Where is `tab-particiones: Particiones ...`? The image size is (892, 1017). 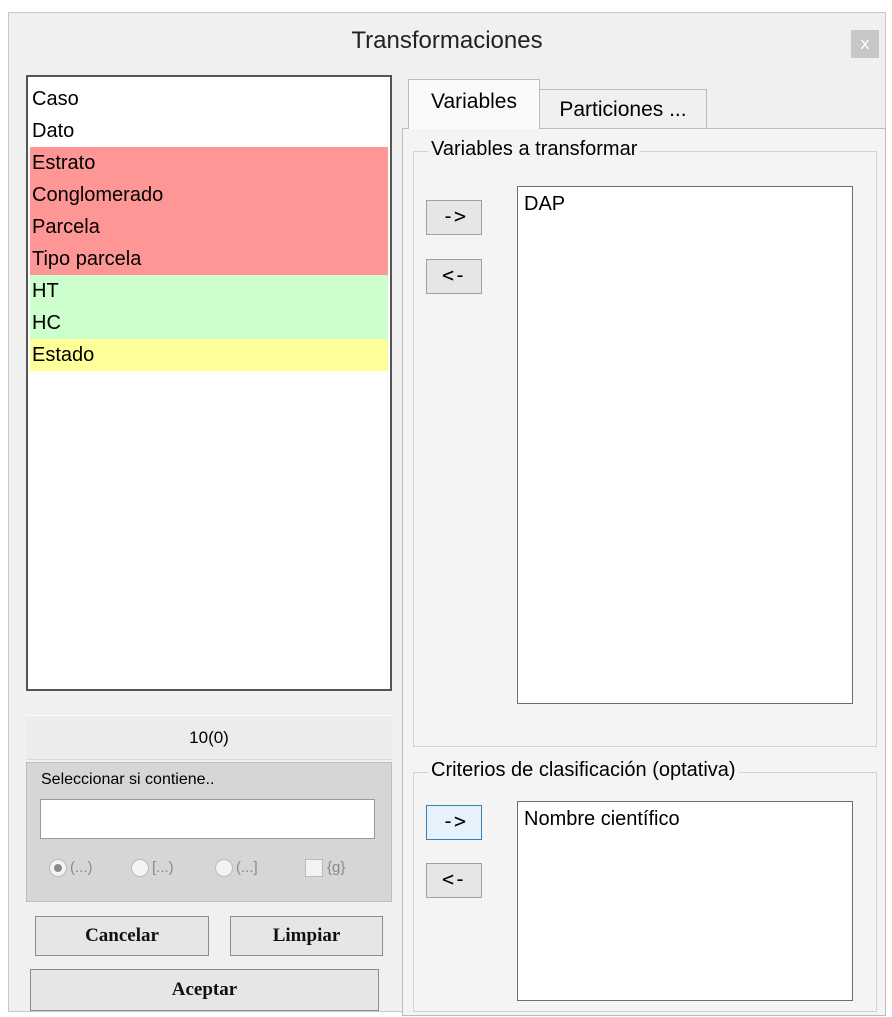 tab-particiones: Particiones ... is located at coordinates (623, 109).